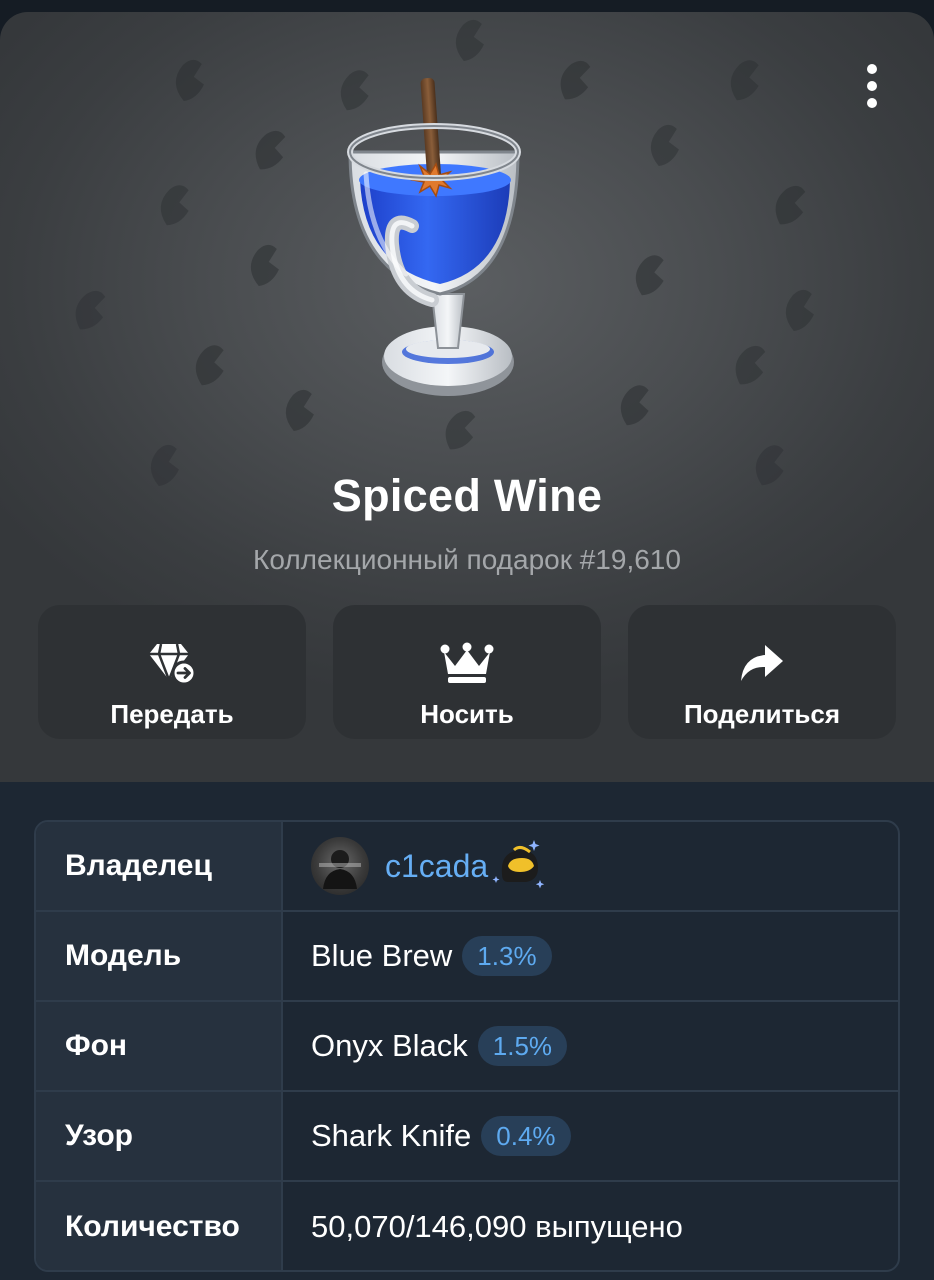  Describe the element at coordinates (340, 866) in the screenshot. I see `user-avatar` at that location.